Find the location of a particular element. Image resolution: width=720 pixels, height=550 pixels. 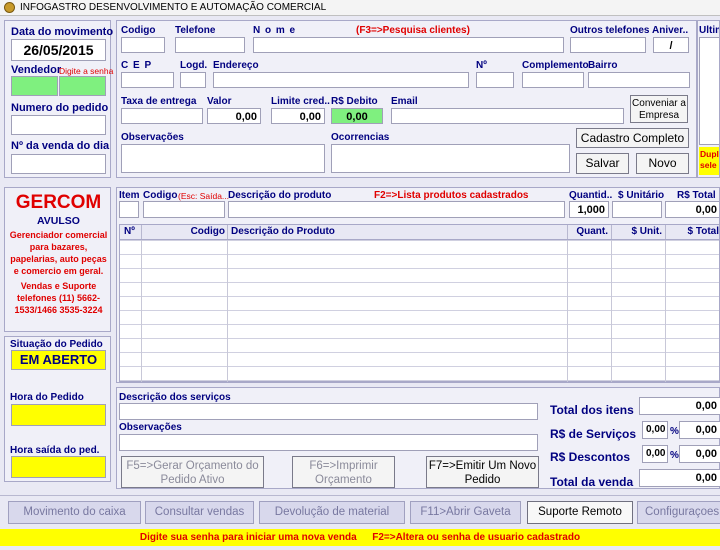

occurrences-field is located at coordinates (450, 158).